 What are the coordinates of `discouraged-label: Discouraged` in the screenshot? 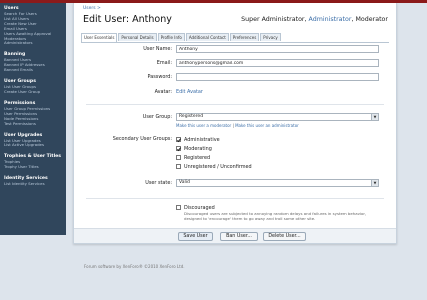 It's located at (199, 207).